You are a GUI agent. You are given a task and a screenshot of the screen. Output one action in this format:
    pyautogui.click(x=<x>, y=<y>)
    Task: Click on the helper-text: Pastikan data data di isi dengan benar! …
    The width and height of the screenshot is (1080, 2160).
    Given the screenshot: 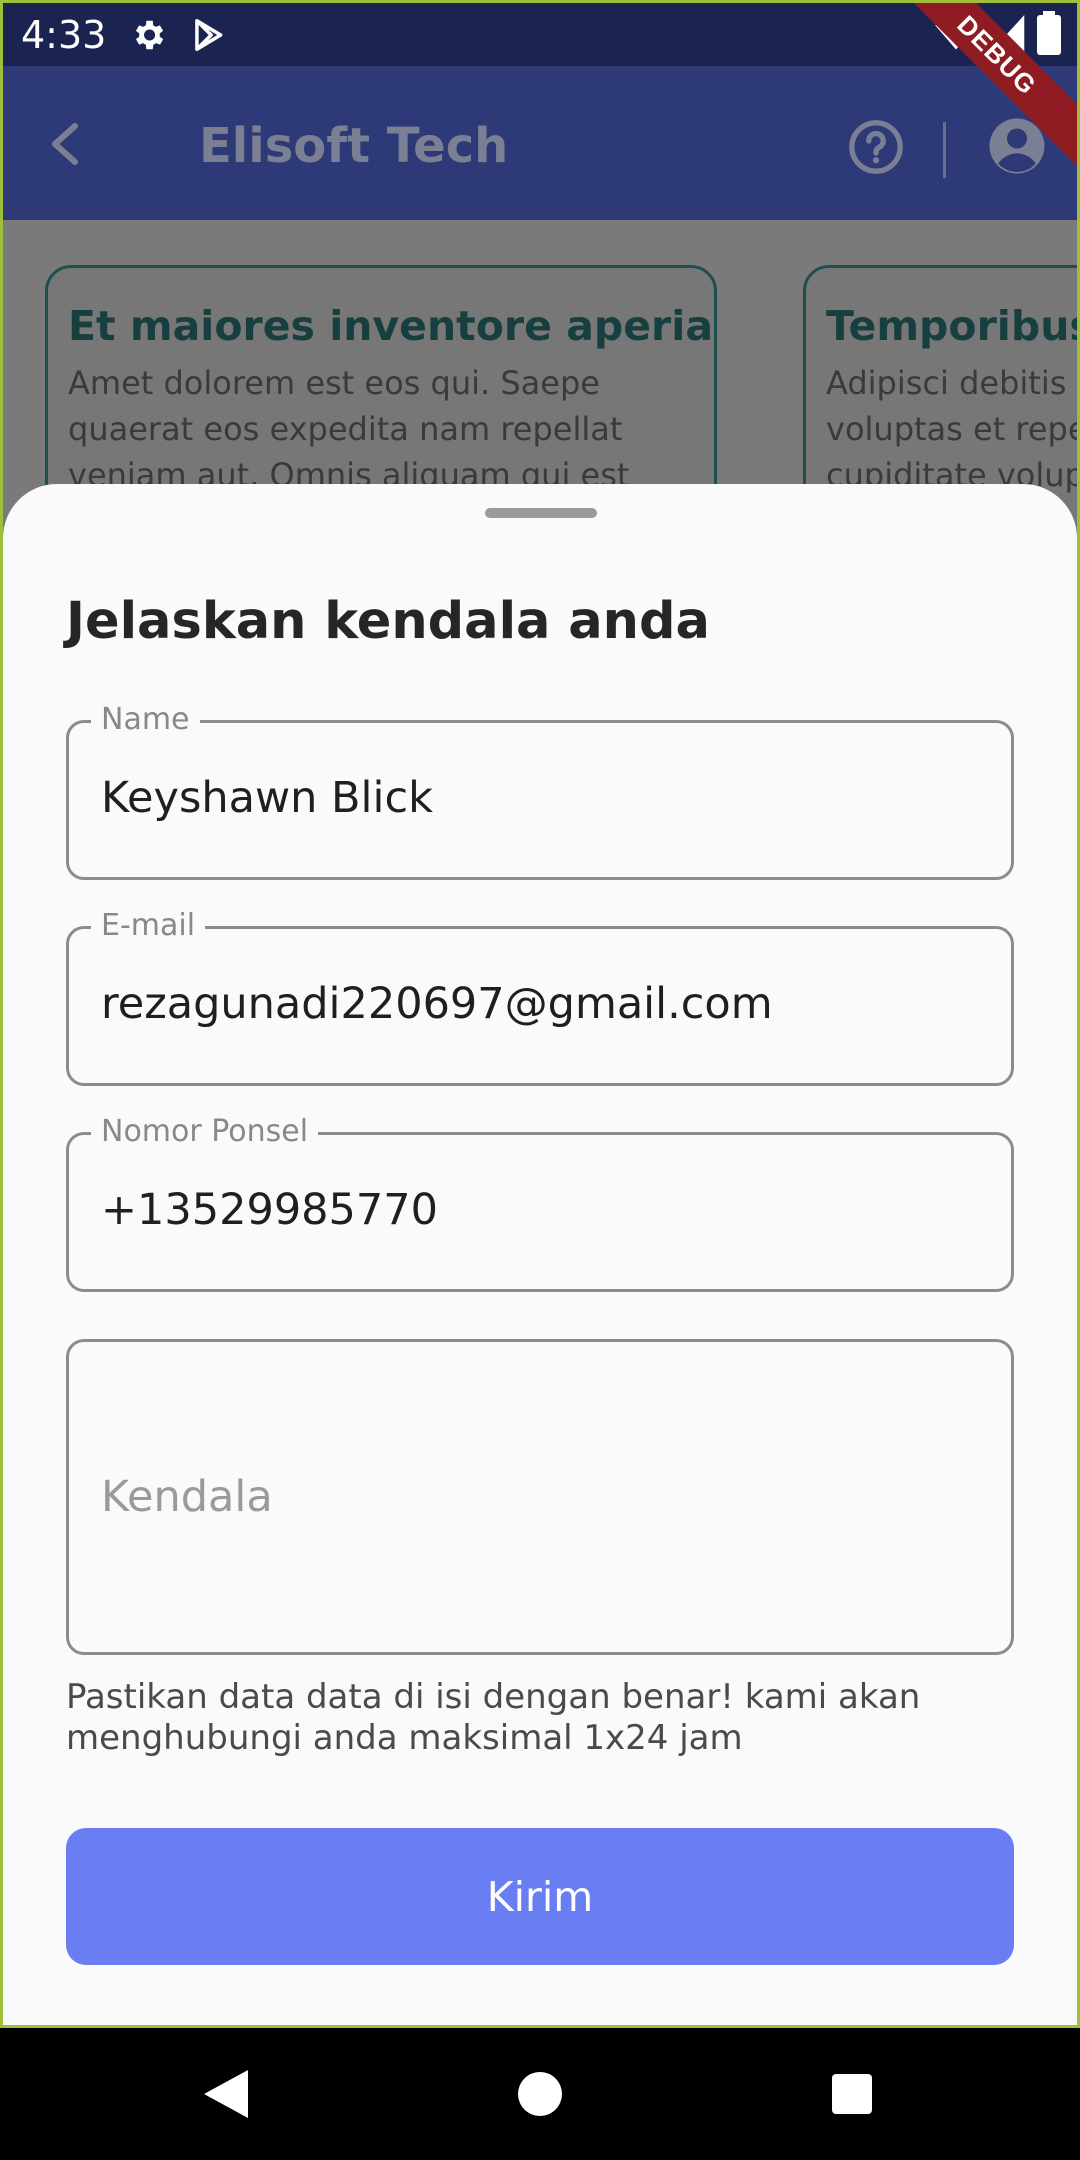 What is the action you would take?
    pyautogui.click(x=493, y=1717)
    